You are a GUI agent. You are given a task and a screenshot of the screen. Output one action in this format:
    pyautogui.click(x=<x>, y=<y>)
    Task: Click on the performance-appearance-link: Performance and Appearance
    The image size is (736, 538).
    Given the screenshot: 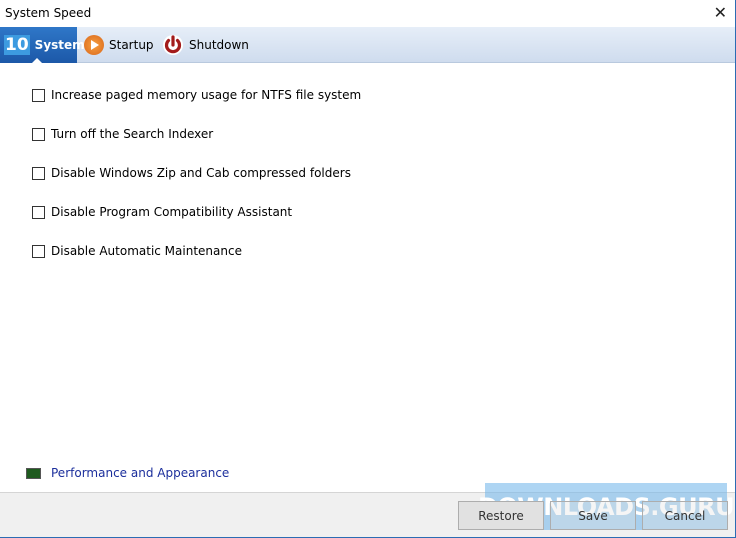 What is the action you would take?
    pyautogui.click(x=127, y=473)
    